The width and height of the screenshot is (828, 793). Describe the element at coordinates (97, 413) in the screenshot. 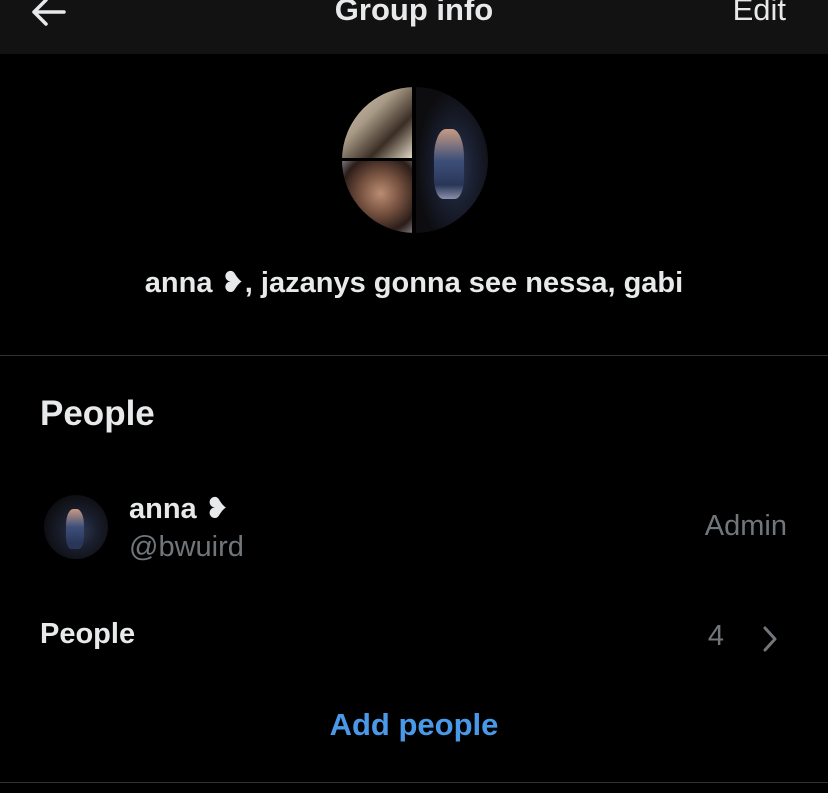

I see `people-section-title: People` at that location.